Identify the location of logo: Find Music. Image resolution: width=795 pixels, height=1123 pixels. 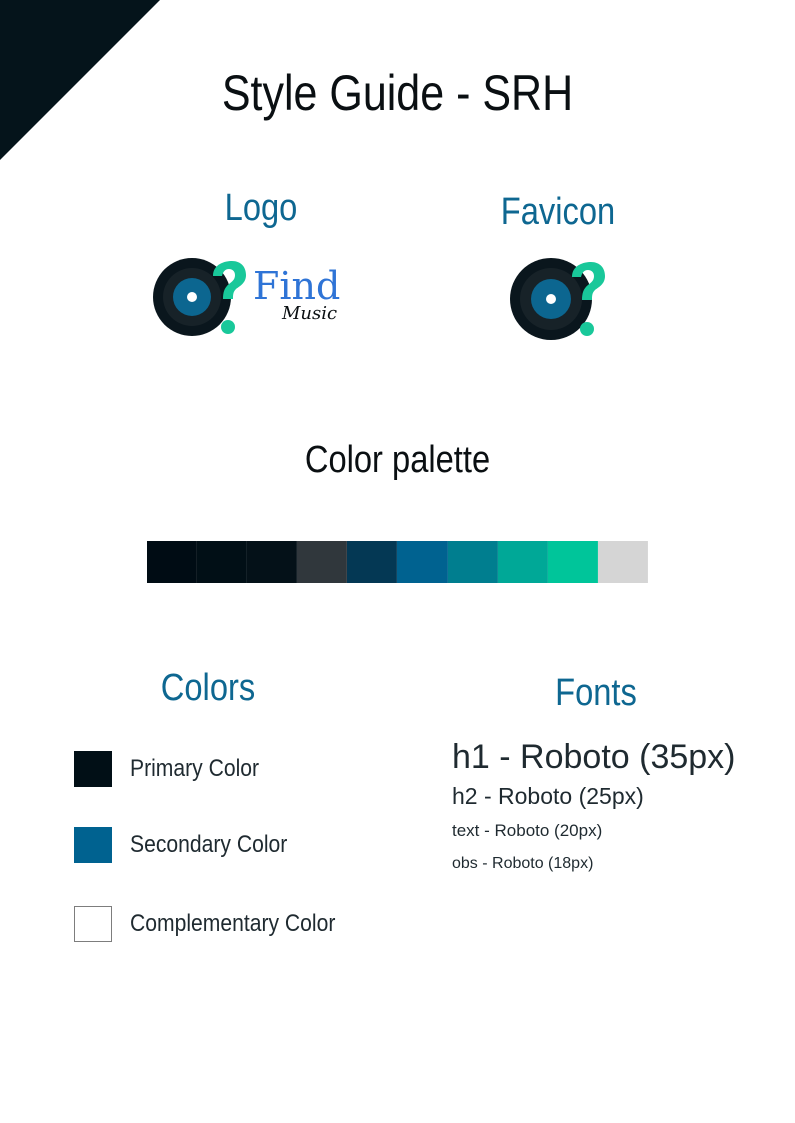
(252, 297).